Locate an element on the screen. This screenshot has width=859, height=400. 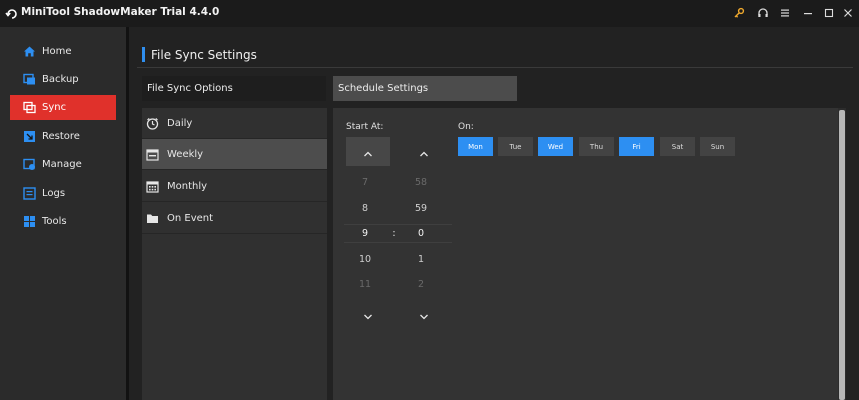
sync-icon is located at coordinates (29, 107).